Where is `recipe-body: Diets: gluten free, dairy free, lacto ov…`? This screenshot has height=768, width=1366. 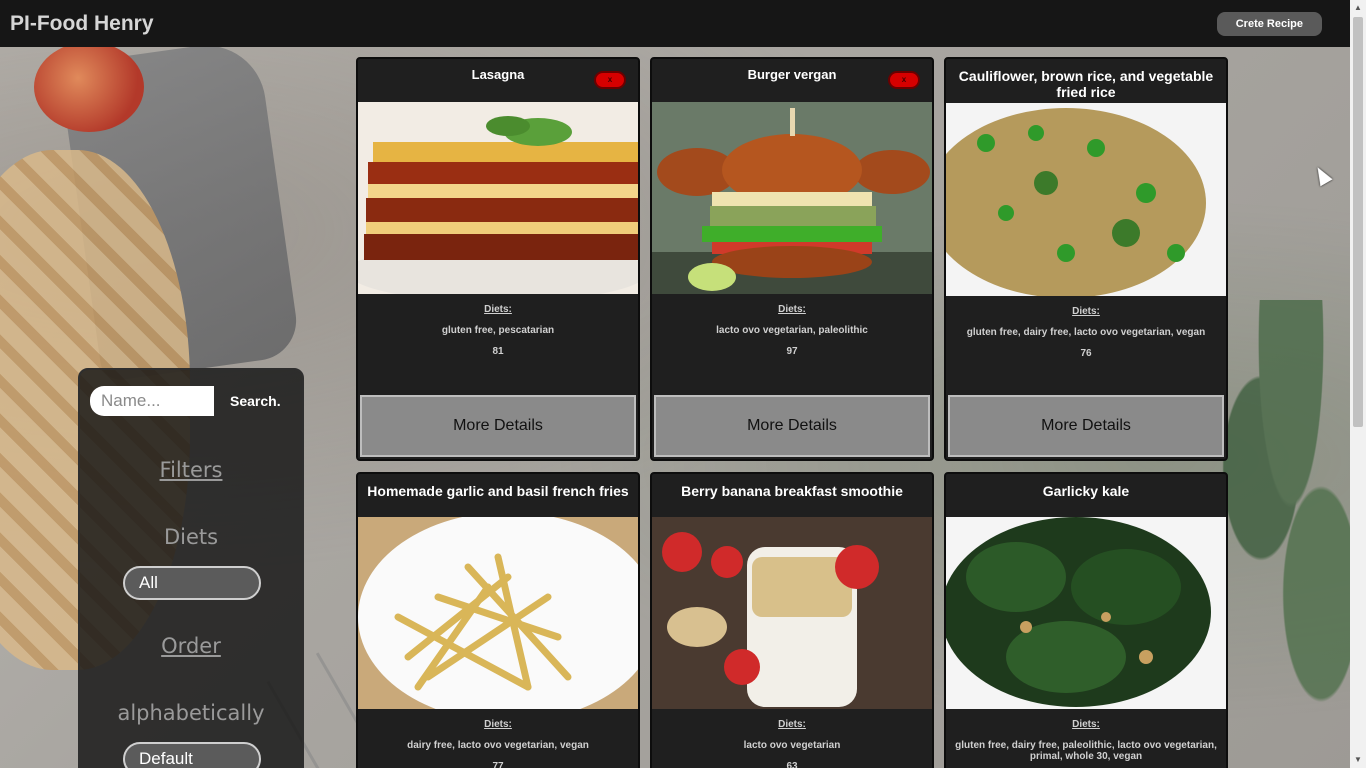 recipe-body: Diets: gluten free, dairy free, lacto ov… is located at coordinates (1086, 332).